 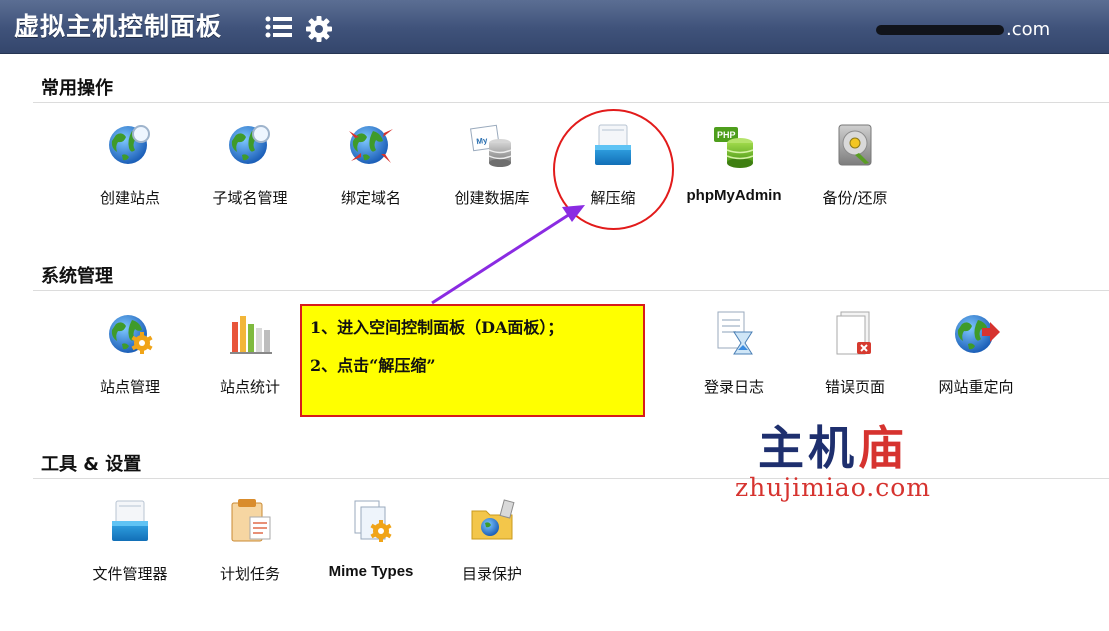 I want to click on globe-gear-icon, so click(x=129, y=332).